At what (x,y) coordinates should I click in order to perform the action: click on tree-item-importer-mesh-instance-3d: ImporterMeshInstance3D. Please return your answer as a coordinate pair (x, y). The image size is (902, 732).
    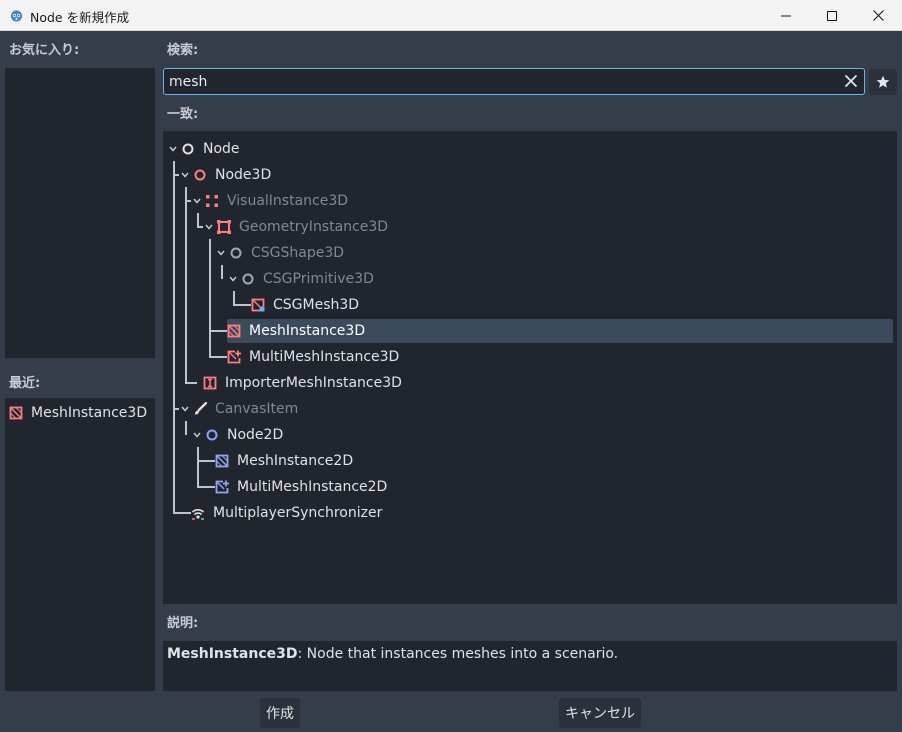
    Looking at the image, I should click on (302, 383).